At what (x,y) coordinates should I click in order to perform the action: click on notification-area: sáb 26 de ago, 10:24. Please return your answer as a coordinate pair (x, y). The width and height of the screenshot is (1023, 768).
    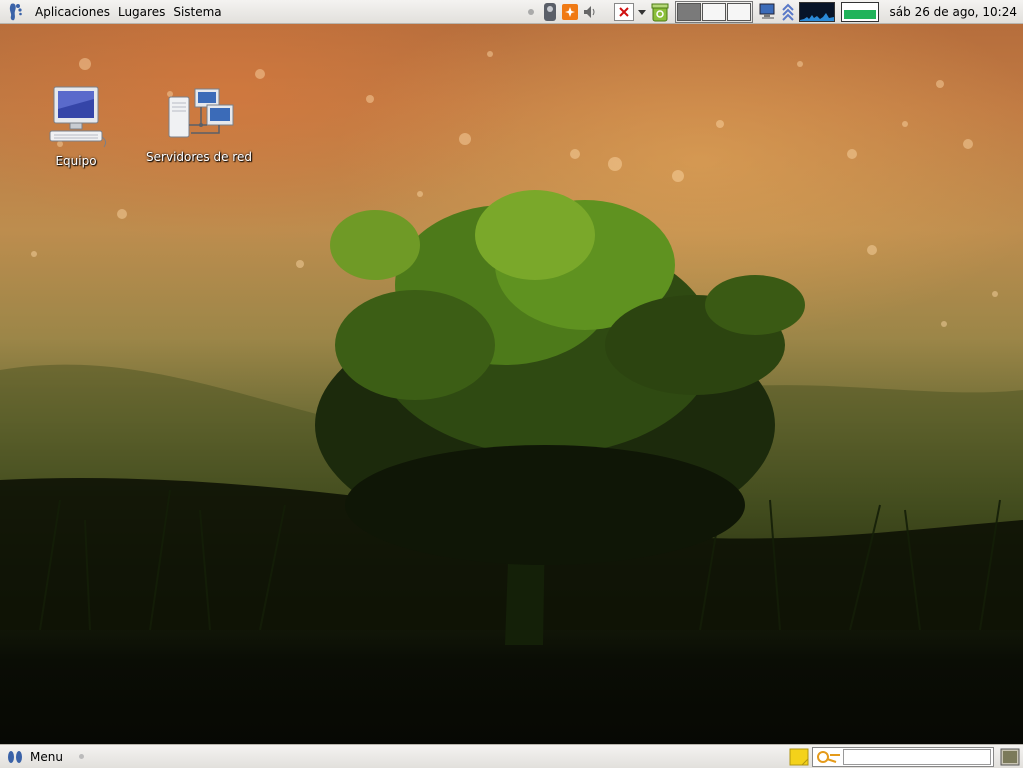
    Looking at the image, I should click on (774, 12).